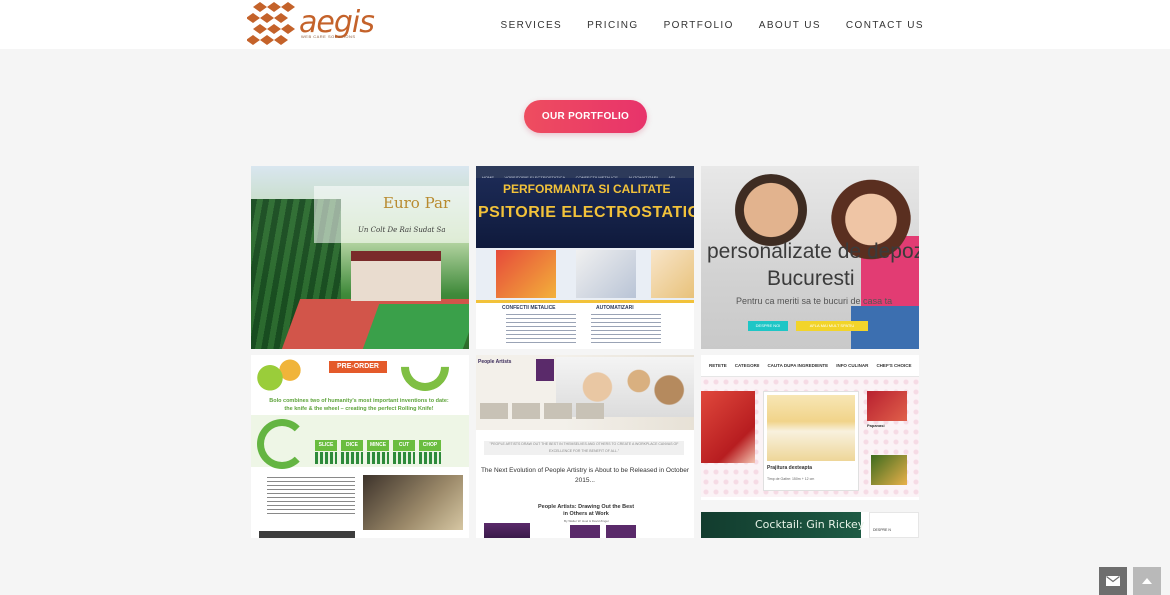  I want to click on tile-menu-item: CHEF'S CHOICE, so click(894, 365).